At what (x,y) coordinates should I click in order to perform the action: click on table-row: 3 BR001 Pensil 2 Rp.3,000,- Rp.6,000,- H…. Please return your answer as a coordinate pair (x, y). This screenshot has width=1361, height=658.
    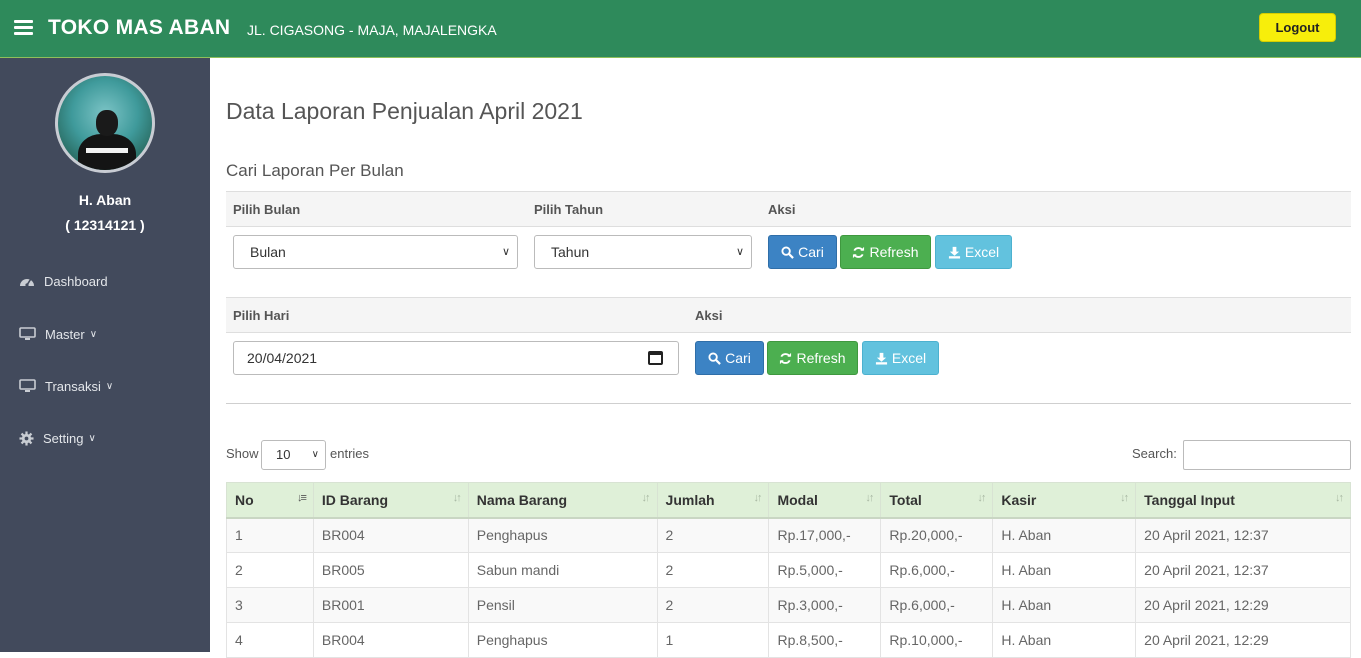
    Looking at the image, I should click on (788, 605).